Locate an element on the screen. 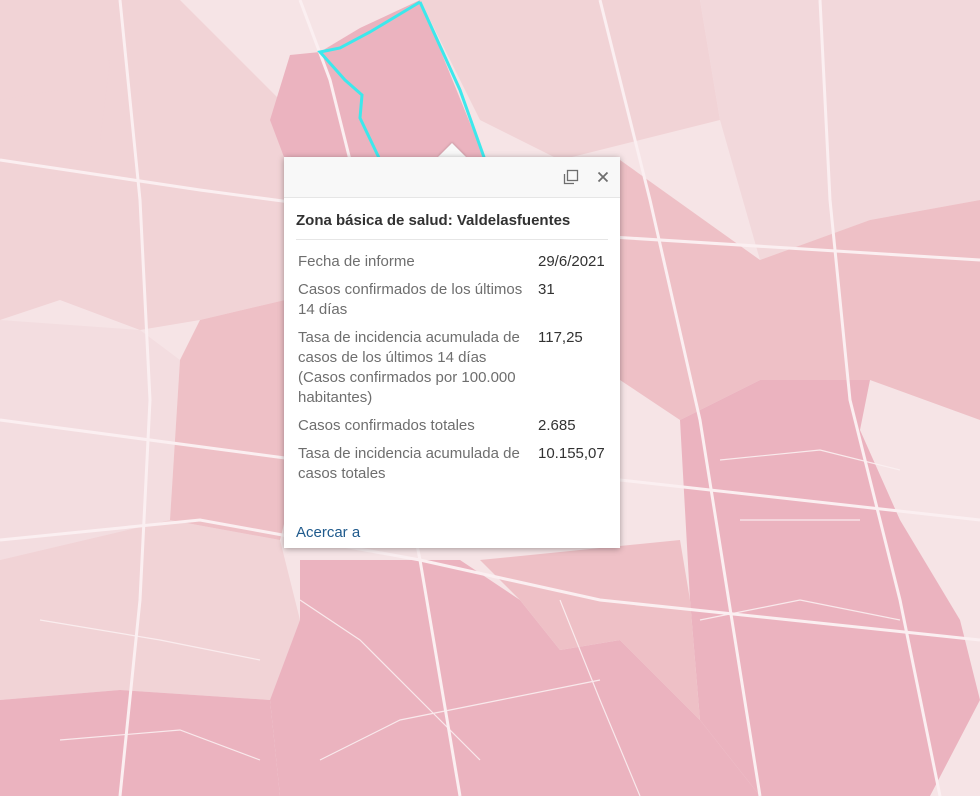  attribute-label: Casos confirmados de los últimos 14 días is located at coordinates (410, 299).